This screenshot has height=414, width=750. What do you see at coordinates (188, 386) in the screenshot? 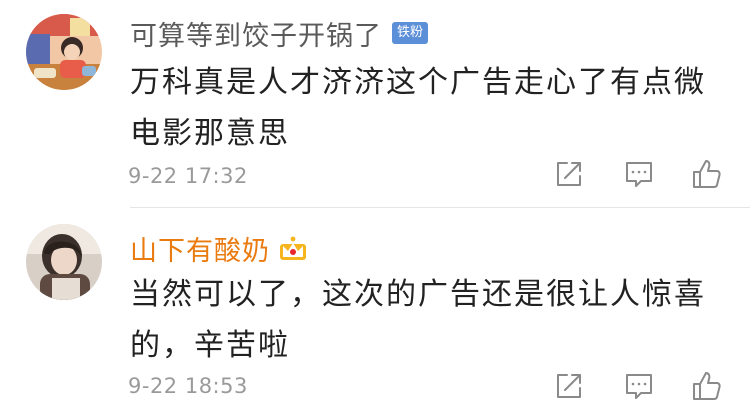
I see `timestamp: 9-22 18:53` at bounding box center [188, 386].